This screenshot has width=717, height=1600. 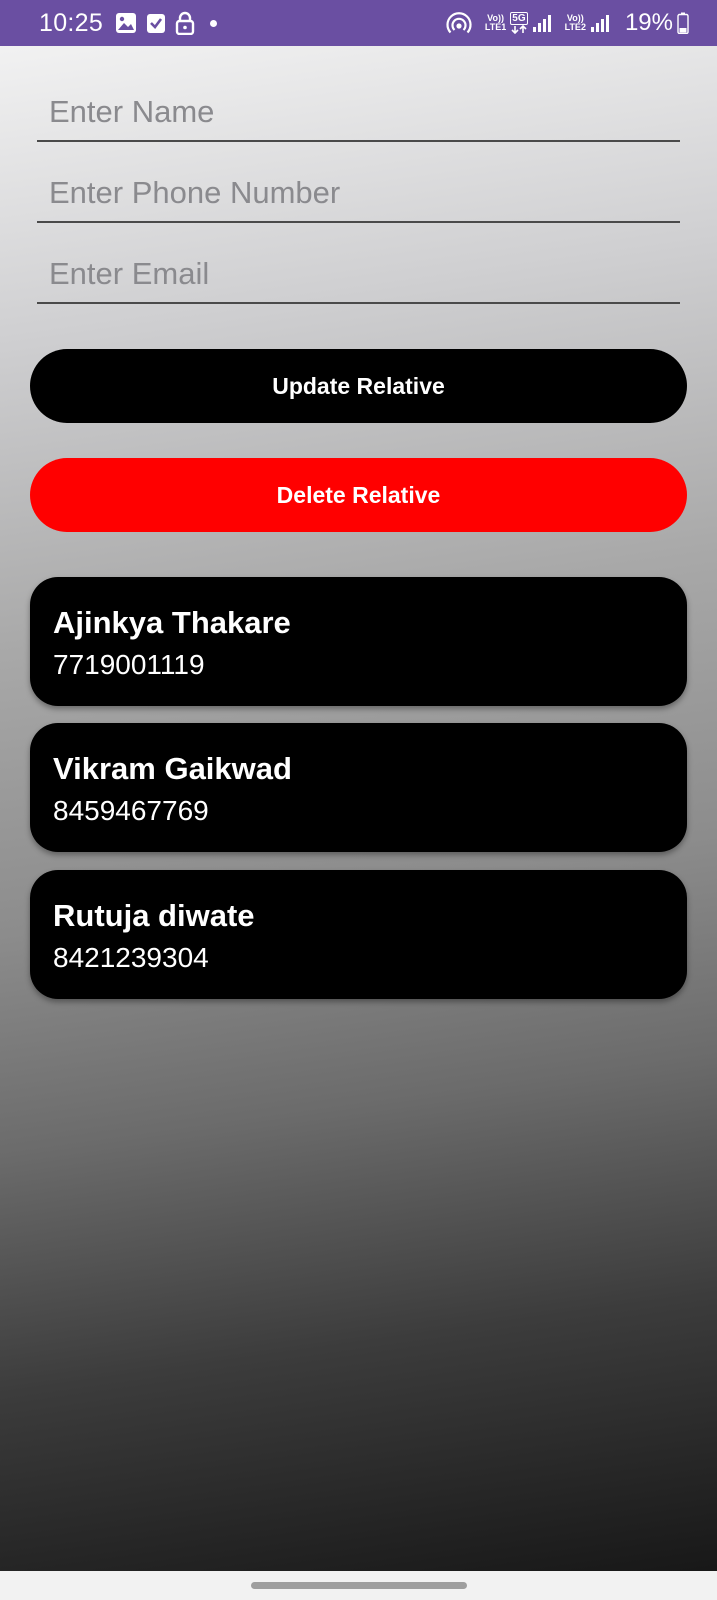 What do you see at coordinates (495, 22) in the screenshot?
I see `volte-lte1-icon: Vo)) LTE1` at bounding box center [495, 22].